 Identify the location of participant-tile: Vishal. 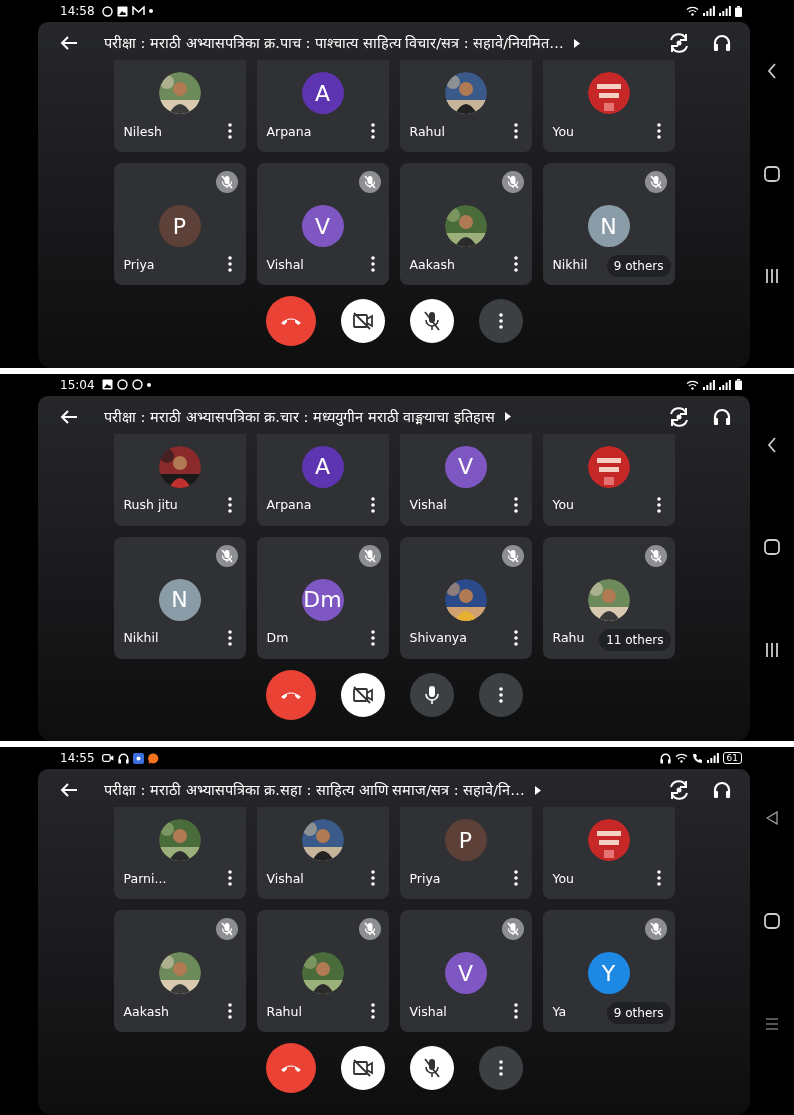
(322, 853).